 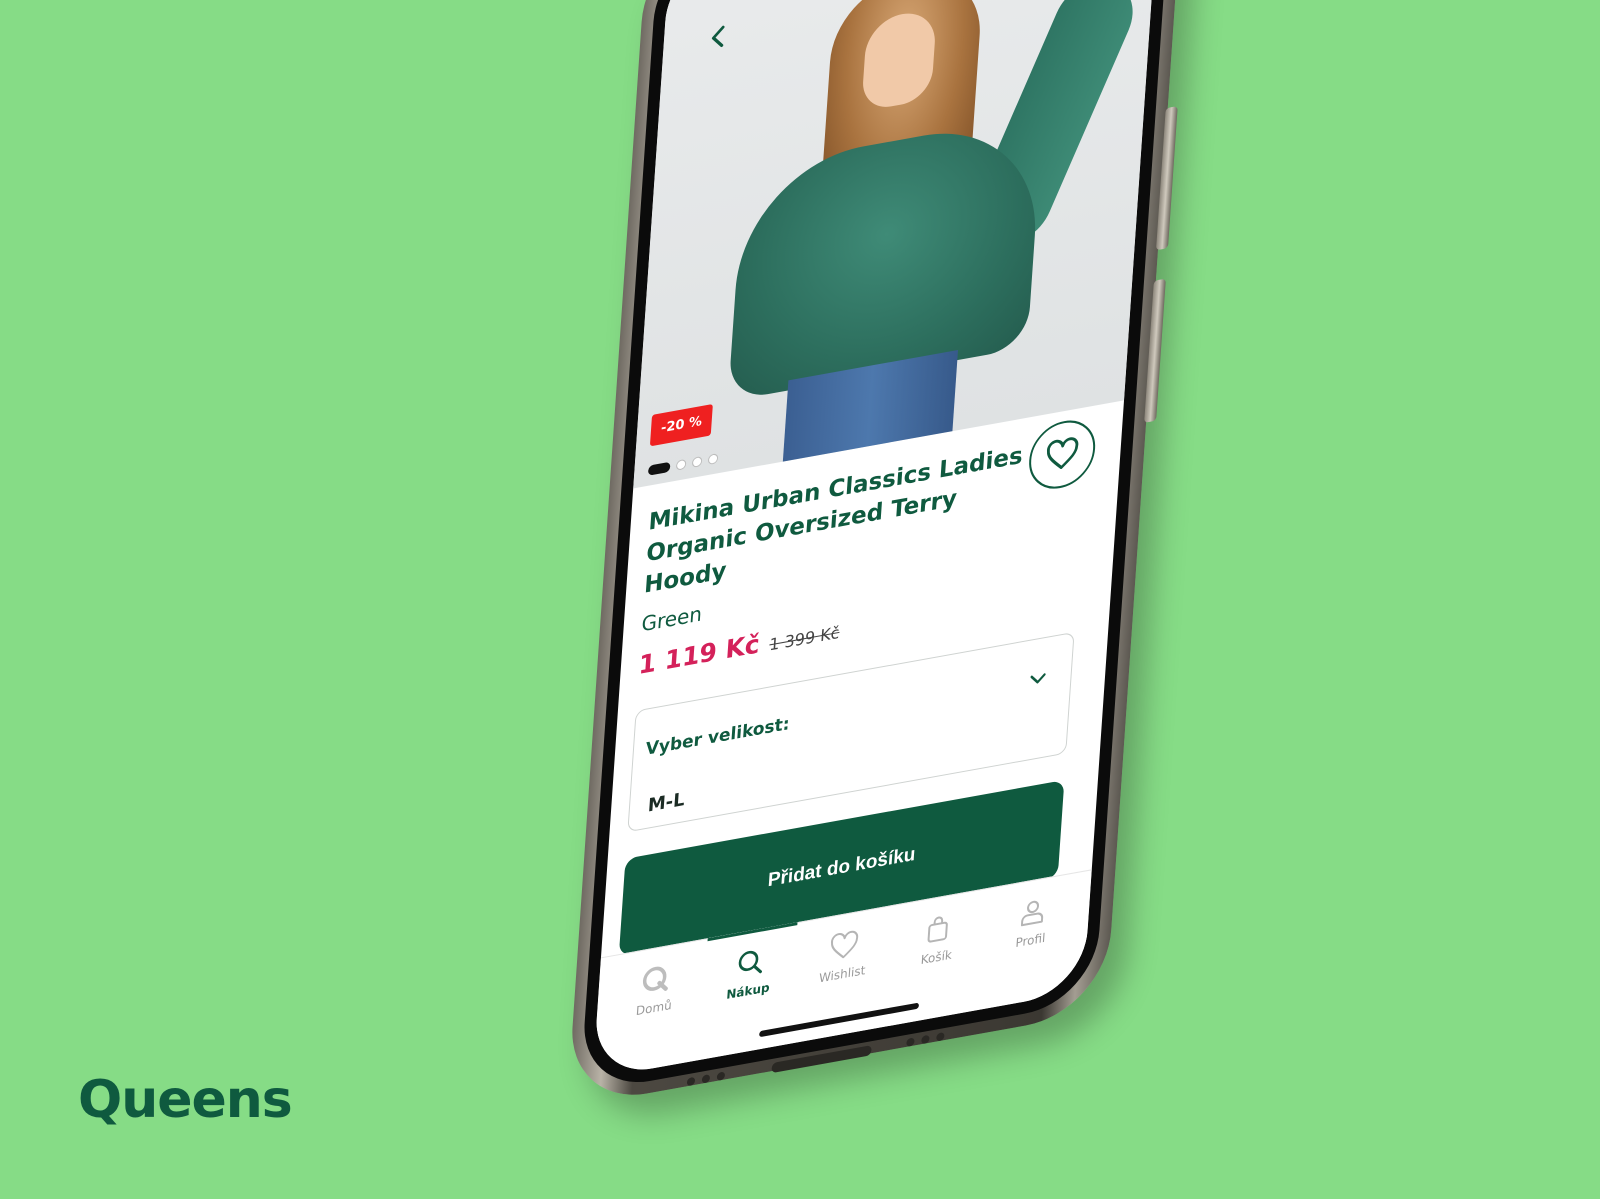 What do you see at coordinates (804, 638) in the screenshot?
I see `price-original: 1 399 Kč` at bounding box center [804, 638].